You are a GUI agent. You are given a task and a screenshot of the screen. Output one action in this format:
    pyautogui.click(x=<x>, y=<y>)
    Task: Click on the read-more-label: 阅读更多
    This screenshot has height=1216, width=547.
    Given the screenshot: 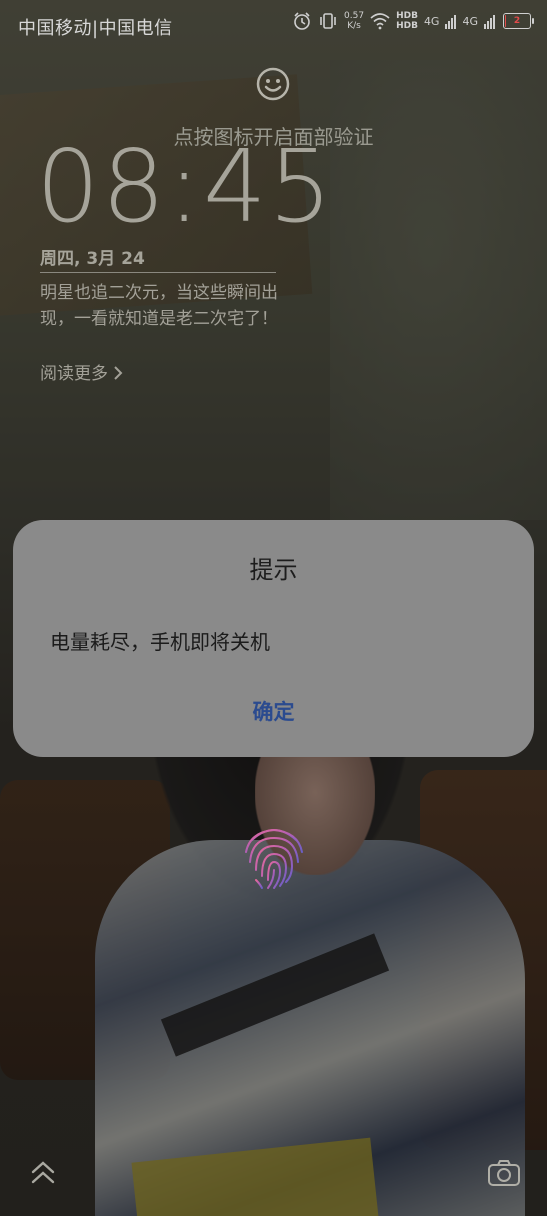 What is the action you would take?
    pyautogui.click(x=74, y=374)
    